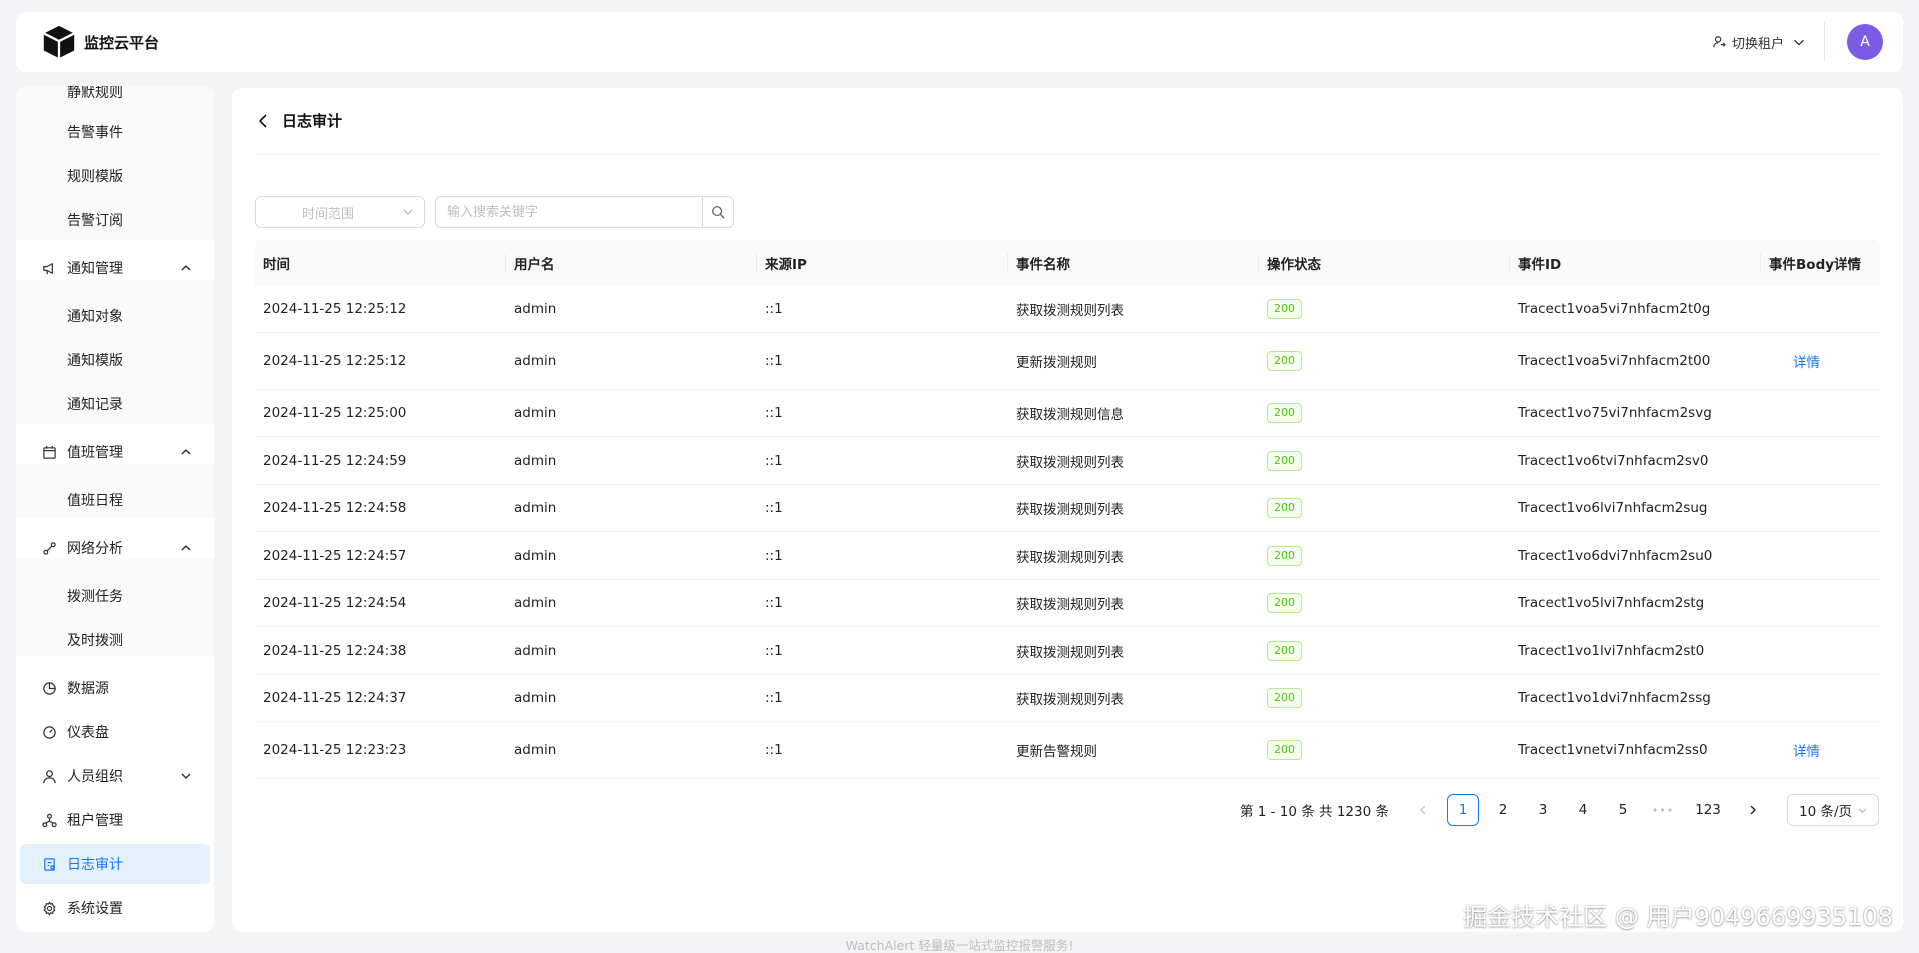 The height and width of the screenshot is (953, 1919). Describe the element at coordinates (335, 750) in the screenshot. I see `cell-time: 2024-11-25 12:23:23` at that location.